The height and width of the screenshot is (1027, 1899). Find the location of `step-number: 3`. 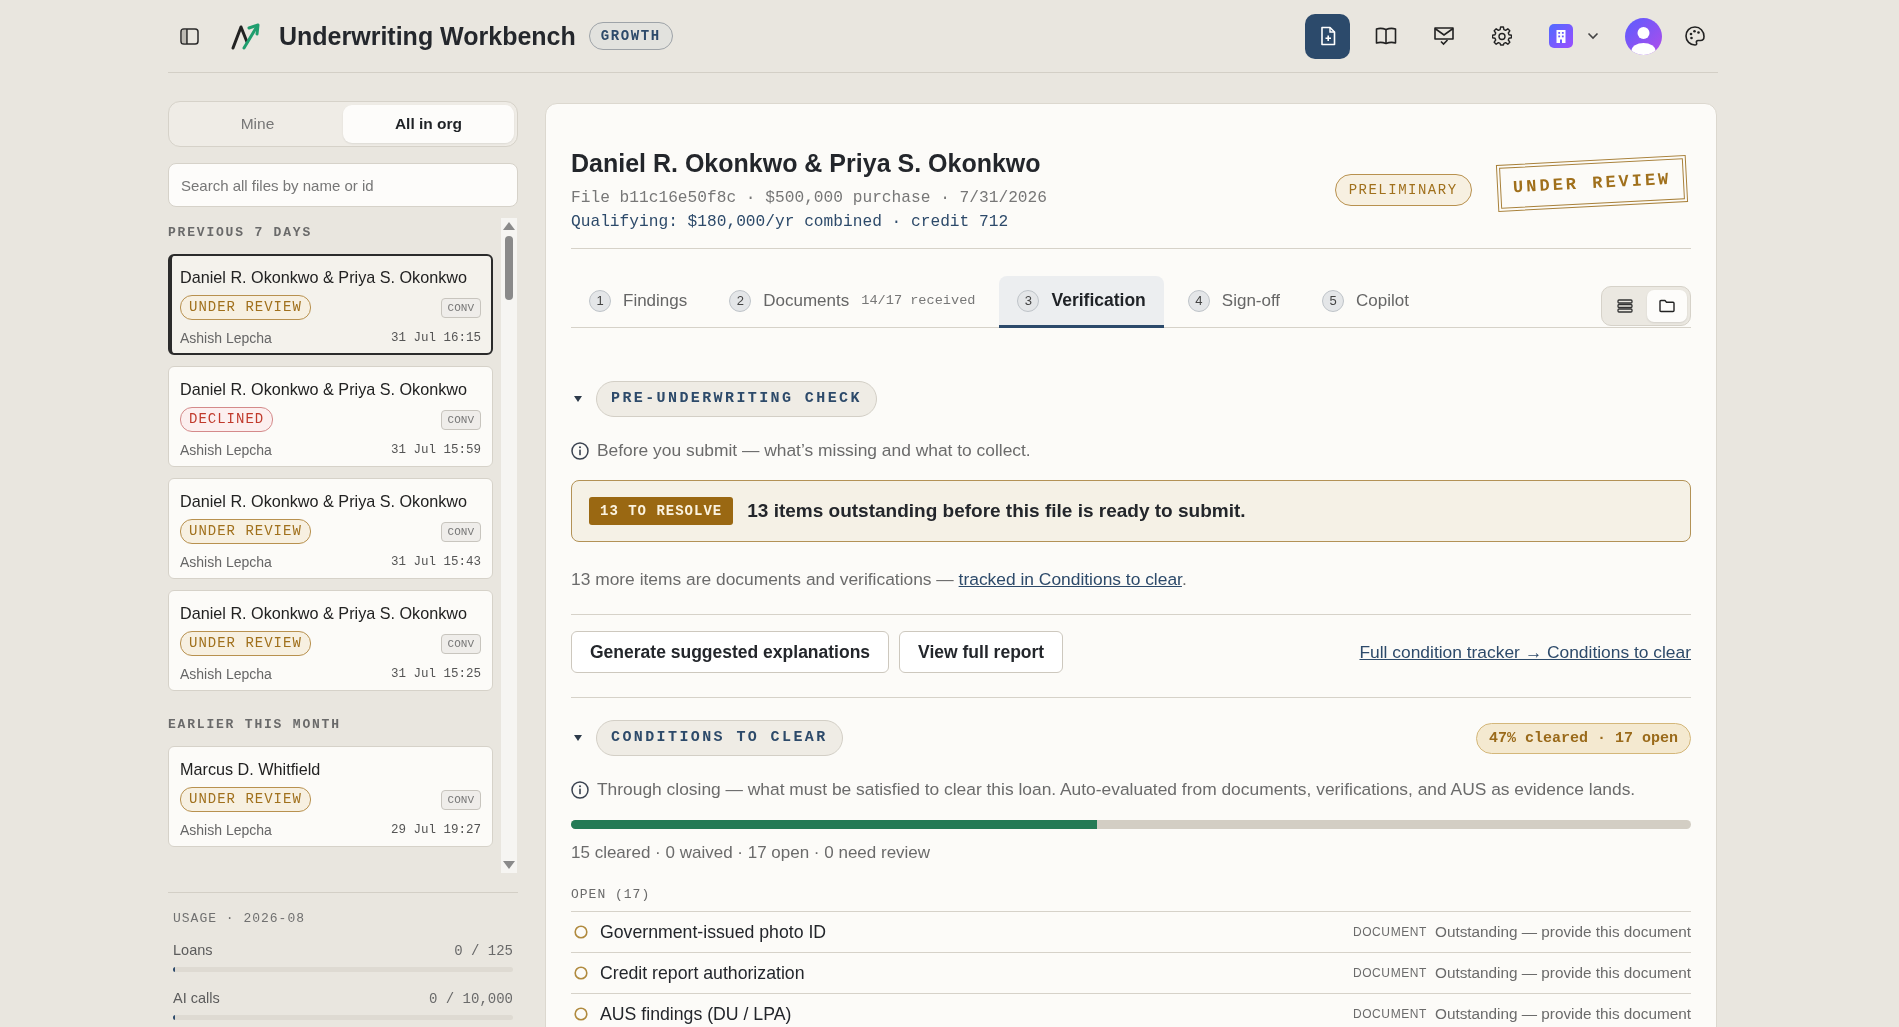

step-number: 3 is located at coordinates (1028, 300).